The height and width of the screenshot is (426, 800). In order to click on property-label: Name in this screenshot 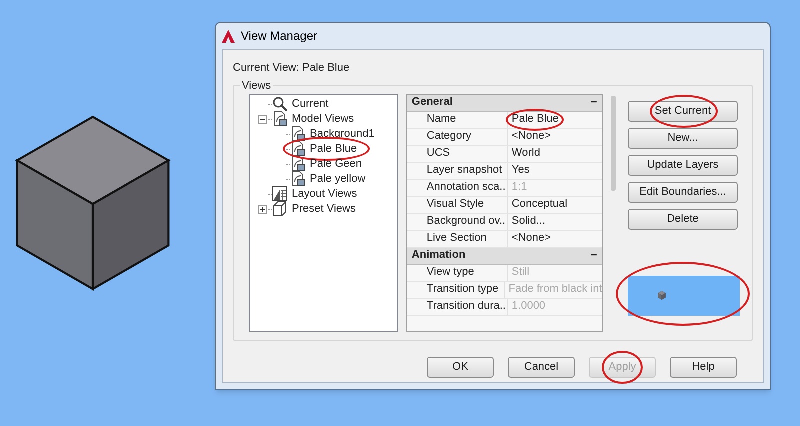, I will do `click(442, 120)`.